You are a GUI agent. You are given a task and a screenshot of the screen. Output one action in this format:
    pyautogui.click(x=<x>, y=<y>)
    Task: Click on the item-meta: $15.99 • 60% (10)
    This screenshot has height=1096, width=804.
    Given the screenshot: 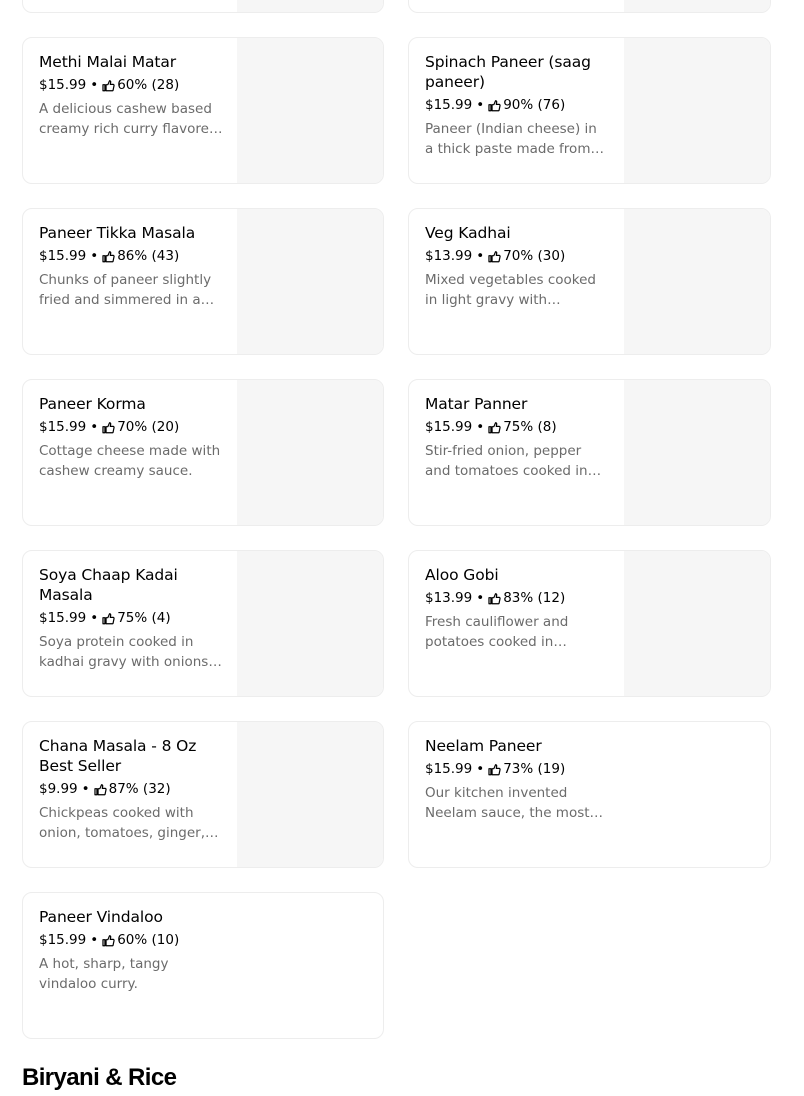 What is the action you would take?
    pyautogui.click(x=131, y=940)
    